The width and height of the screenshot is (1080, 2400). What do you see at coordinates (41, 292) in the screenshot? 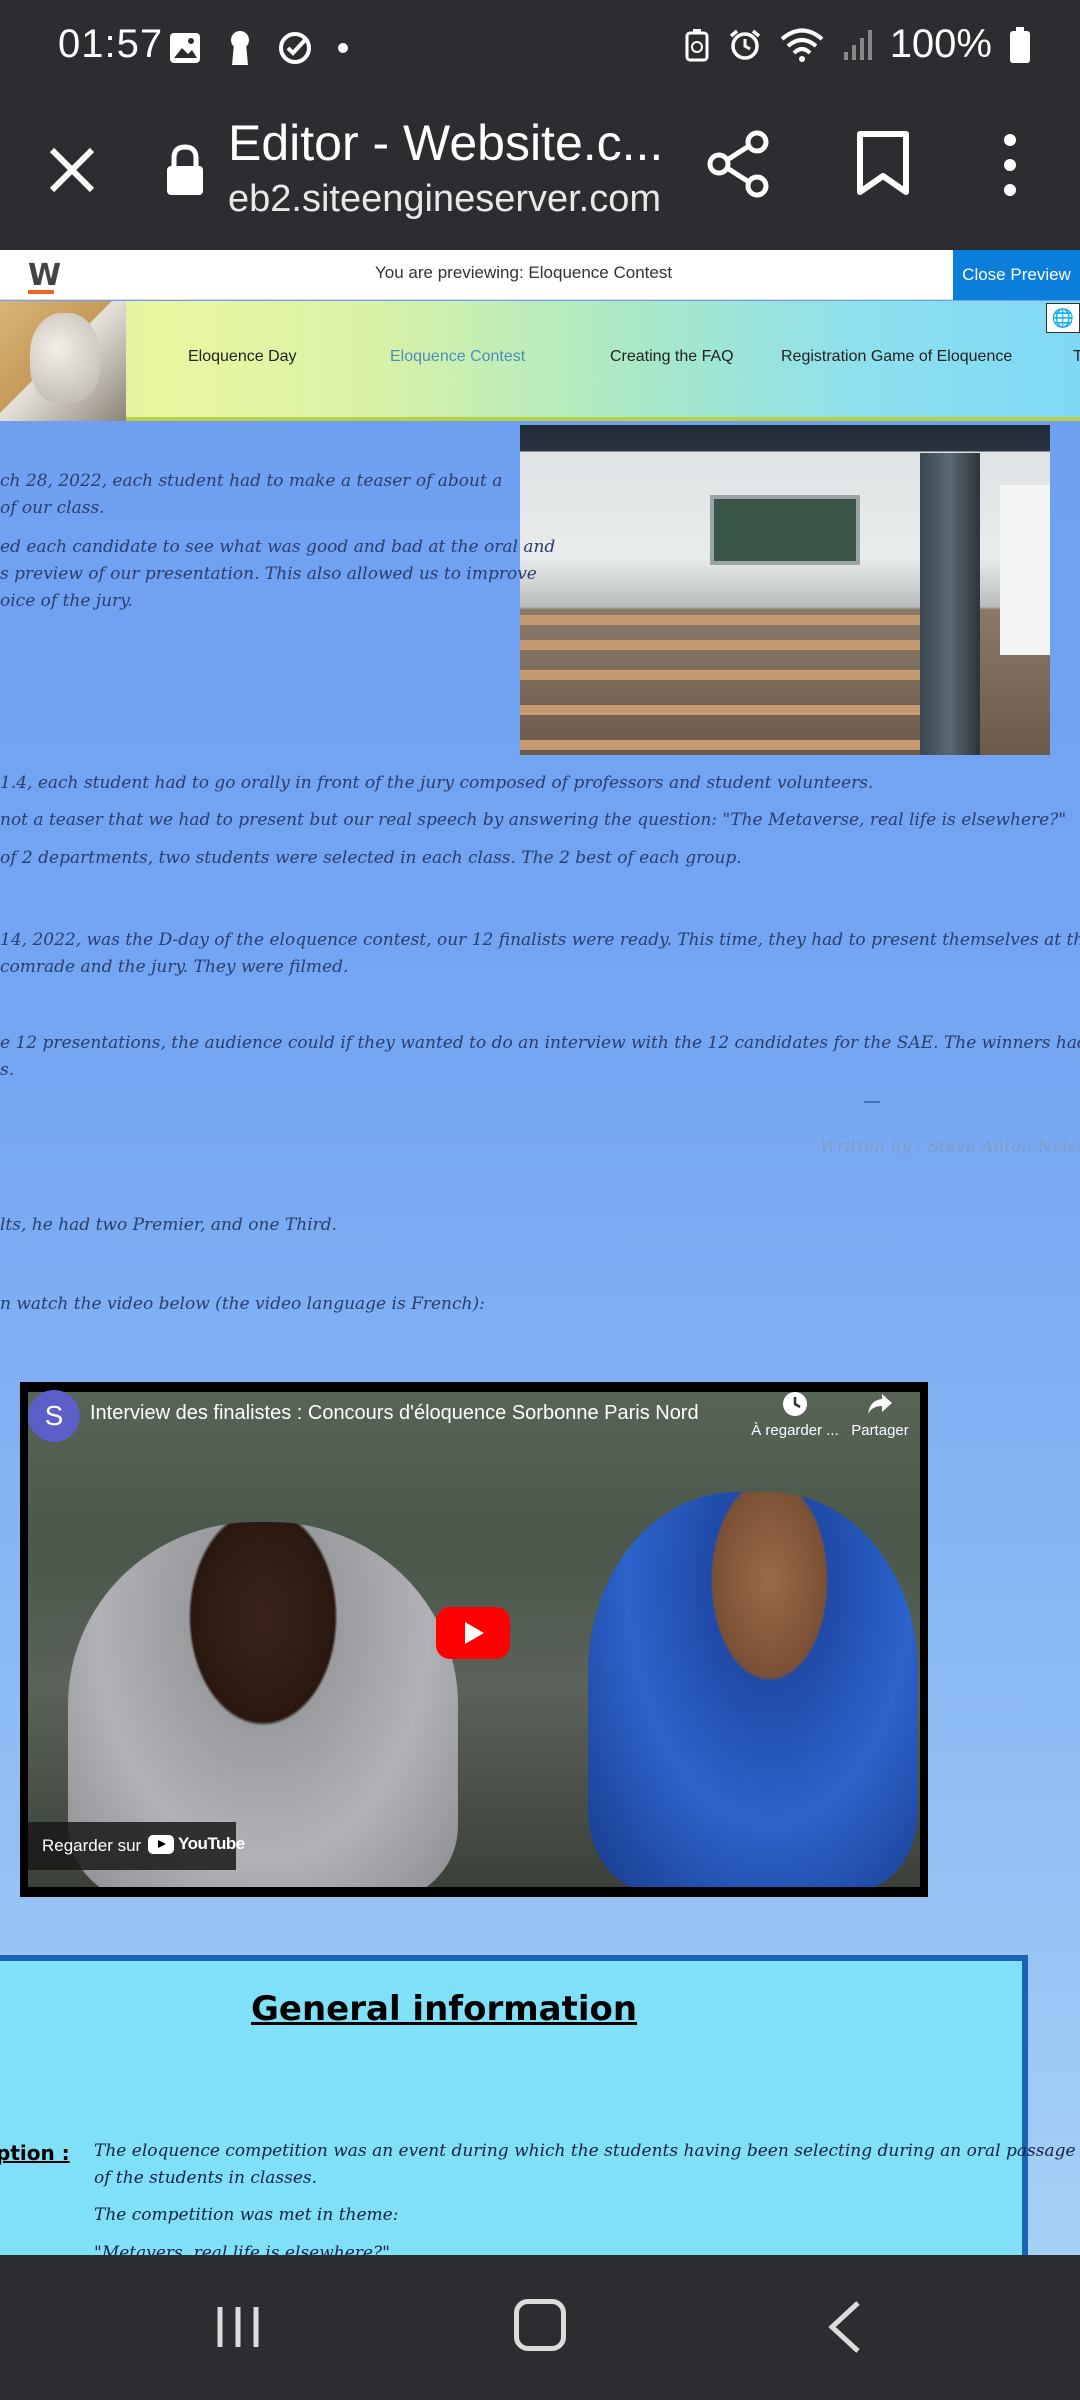
I see `logo-underline` at bounding box center [41, 292].